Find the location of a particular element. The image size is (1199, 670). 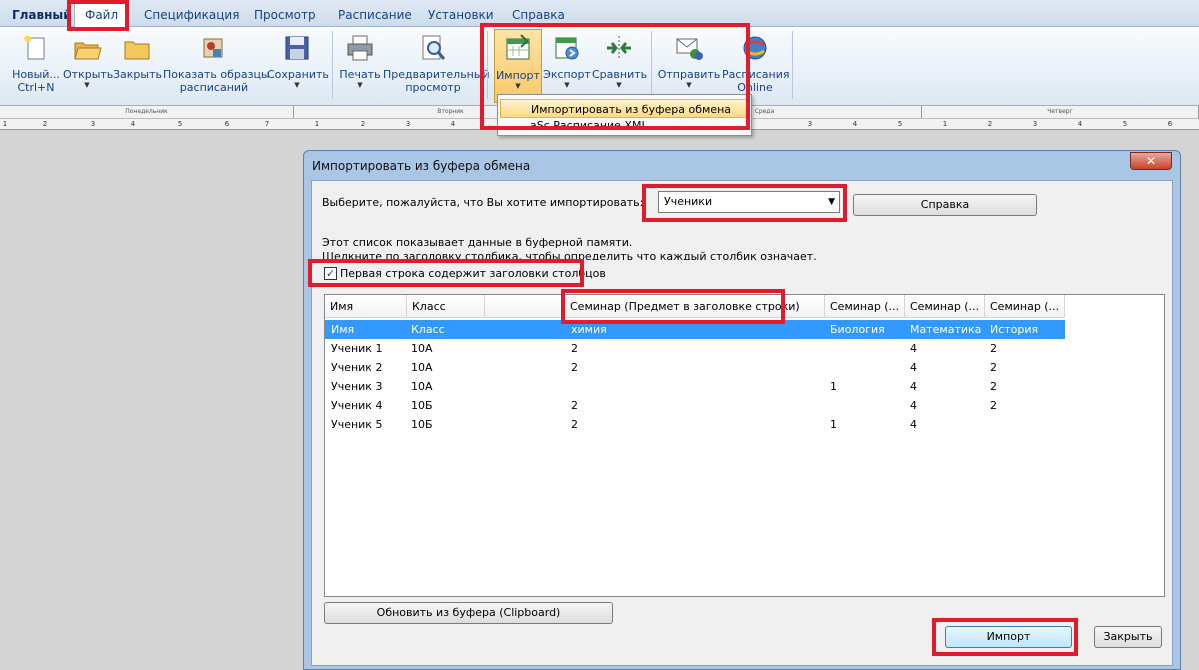

folder-icon is located at coordinates (137, 48).